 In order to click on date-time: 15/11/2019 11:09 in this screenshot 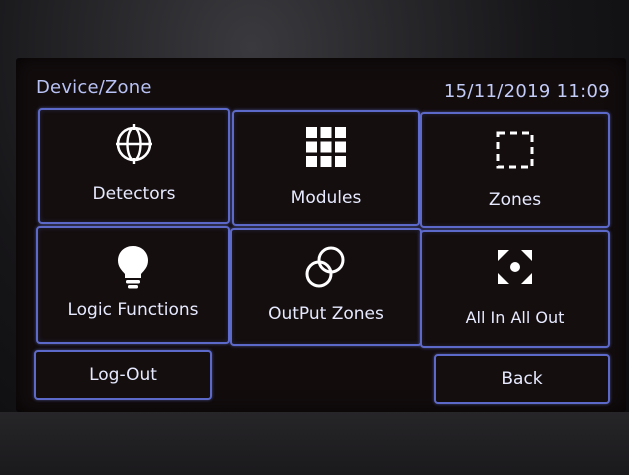, I will do `click(526, 91)`.